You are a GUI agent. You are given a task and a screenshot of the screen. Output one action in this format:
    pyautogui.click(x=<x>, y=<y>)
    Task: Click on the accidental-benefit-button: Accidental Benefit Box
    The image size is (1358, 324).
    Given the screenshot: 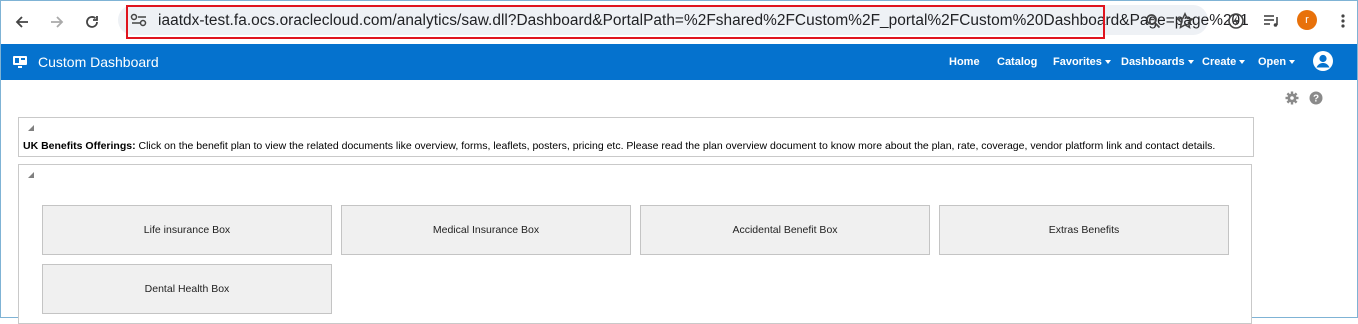 What is the action you would take?
    pyautogui.click(x=785, y=230)
    